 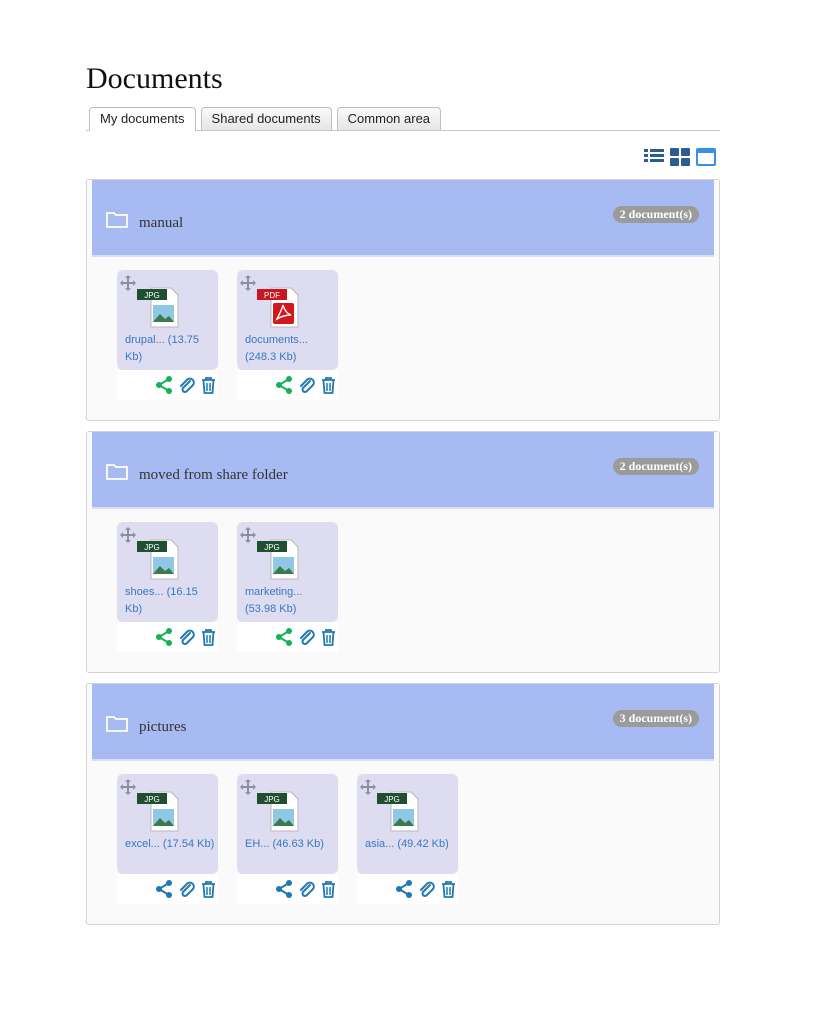 I want to click on tab-my-documents: My documents, so click(x=142, y=119).